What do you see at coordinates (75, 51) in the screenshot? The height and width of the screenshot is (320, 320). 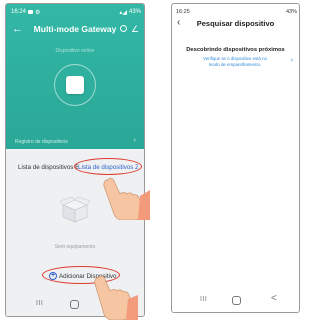 I see `online-status: Dispositivo online` at bounding box center [75, 51].